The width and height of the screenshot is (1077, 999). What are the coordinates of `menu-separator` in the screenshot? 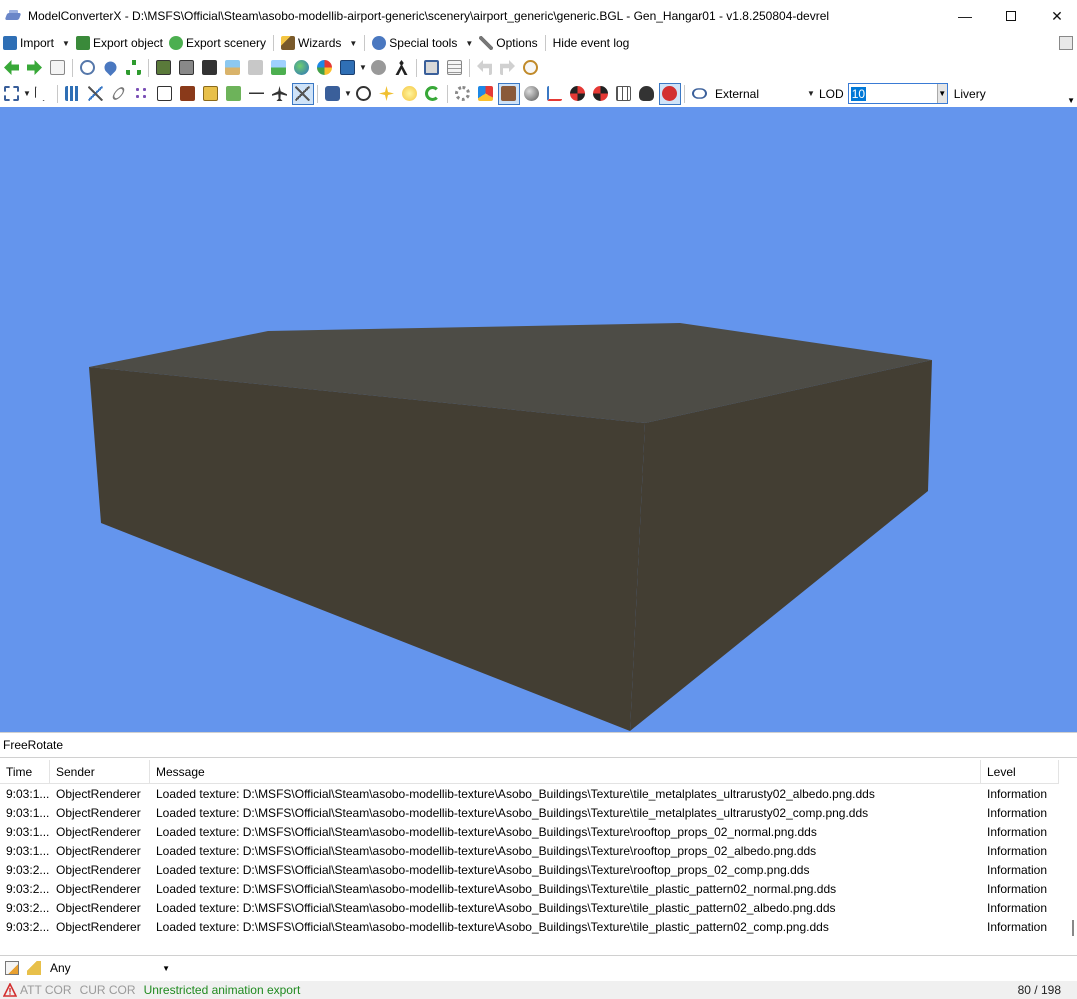 It's located at (365, 43).